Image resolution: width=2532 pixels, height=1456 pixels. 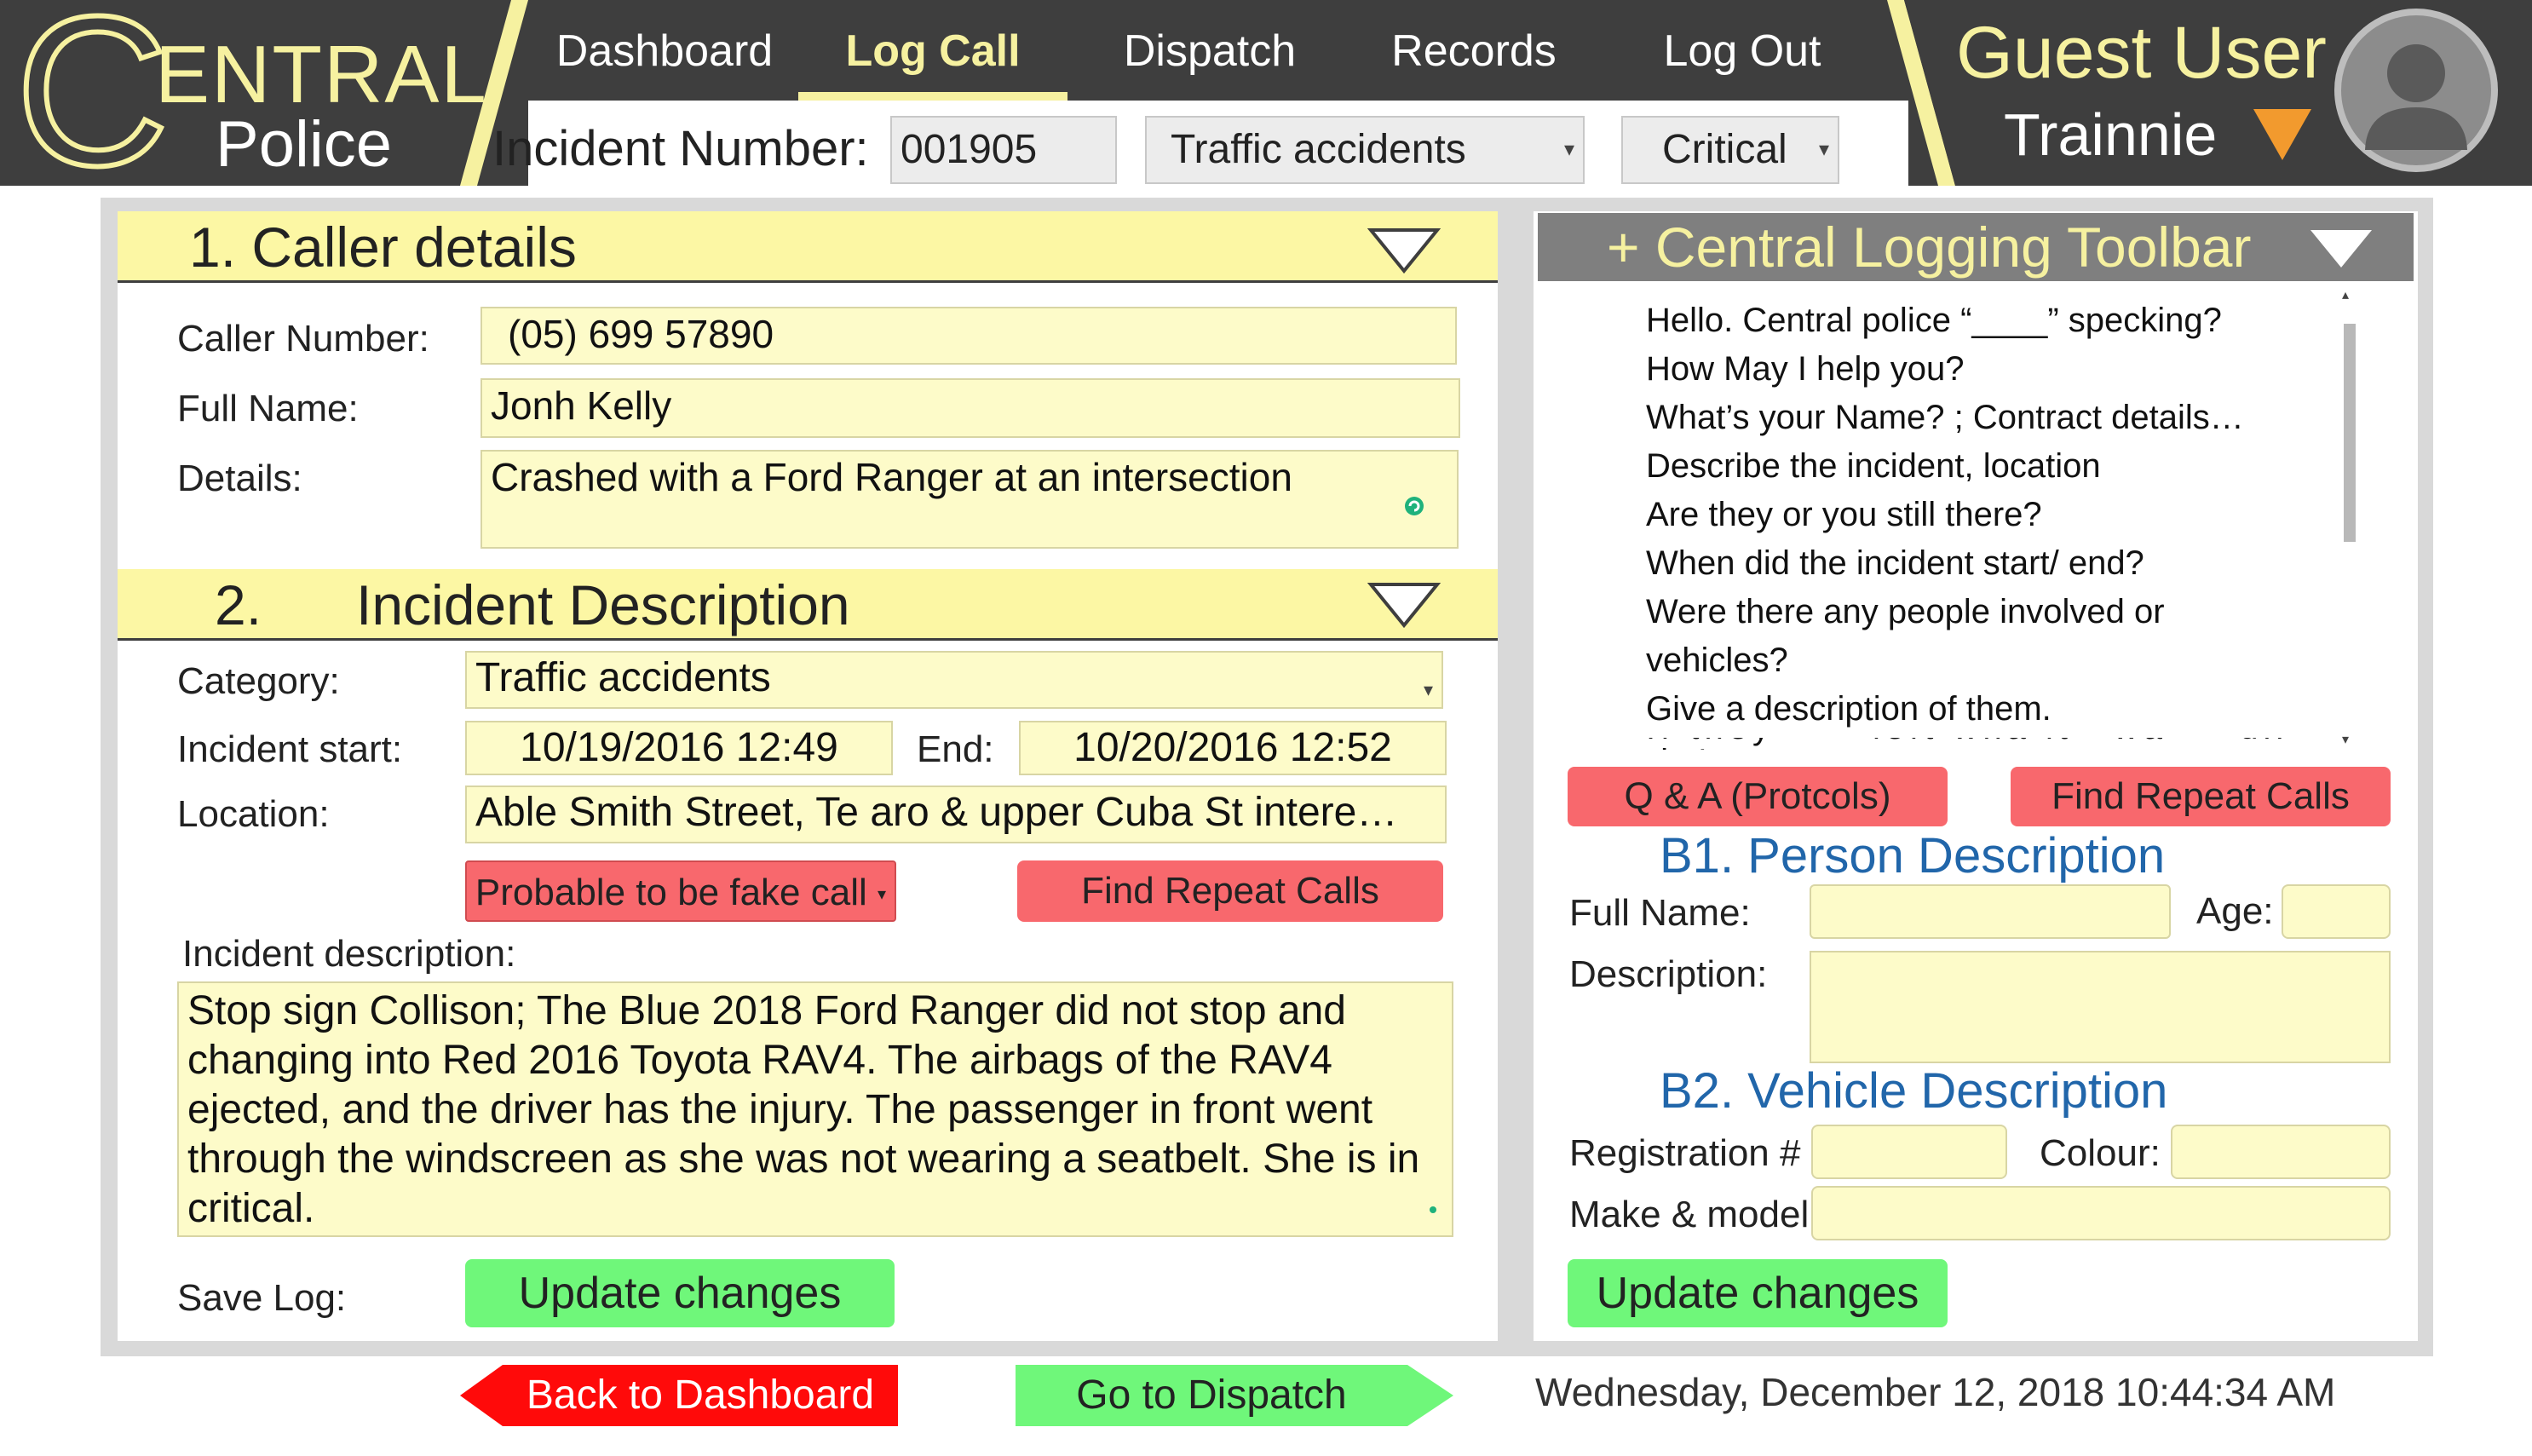 I want to click on nav-dashboard: Dashboard, so click(x=664, y=51).